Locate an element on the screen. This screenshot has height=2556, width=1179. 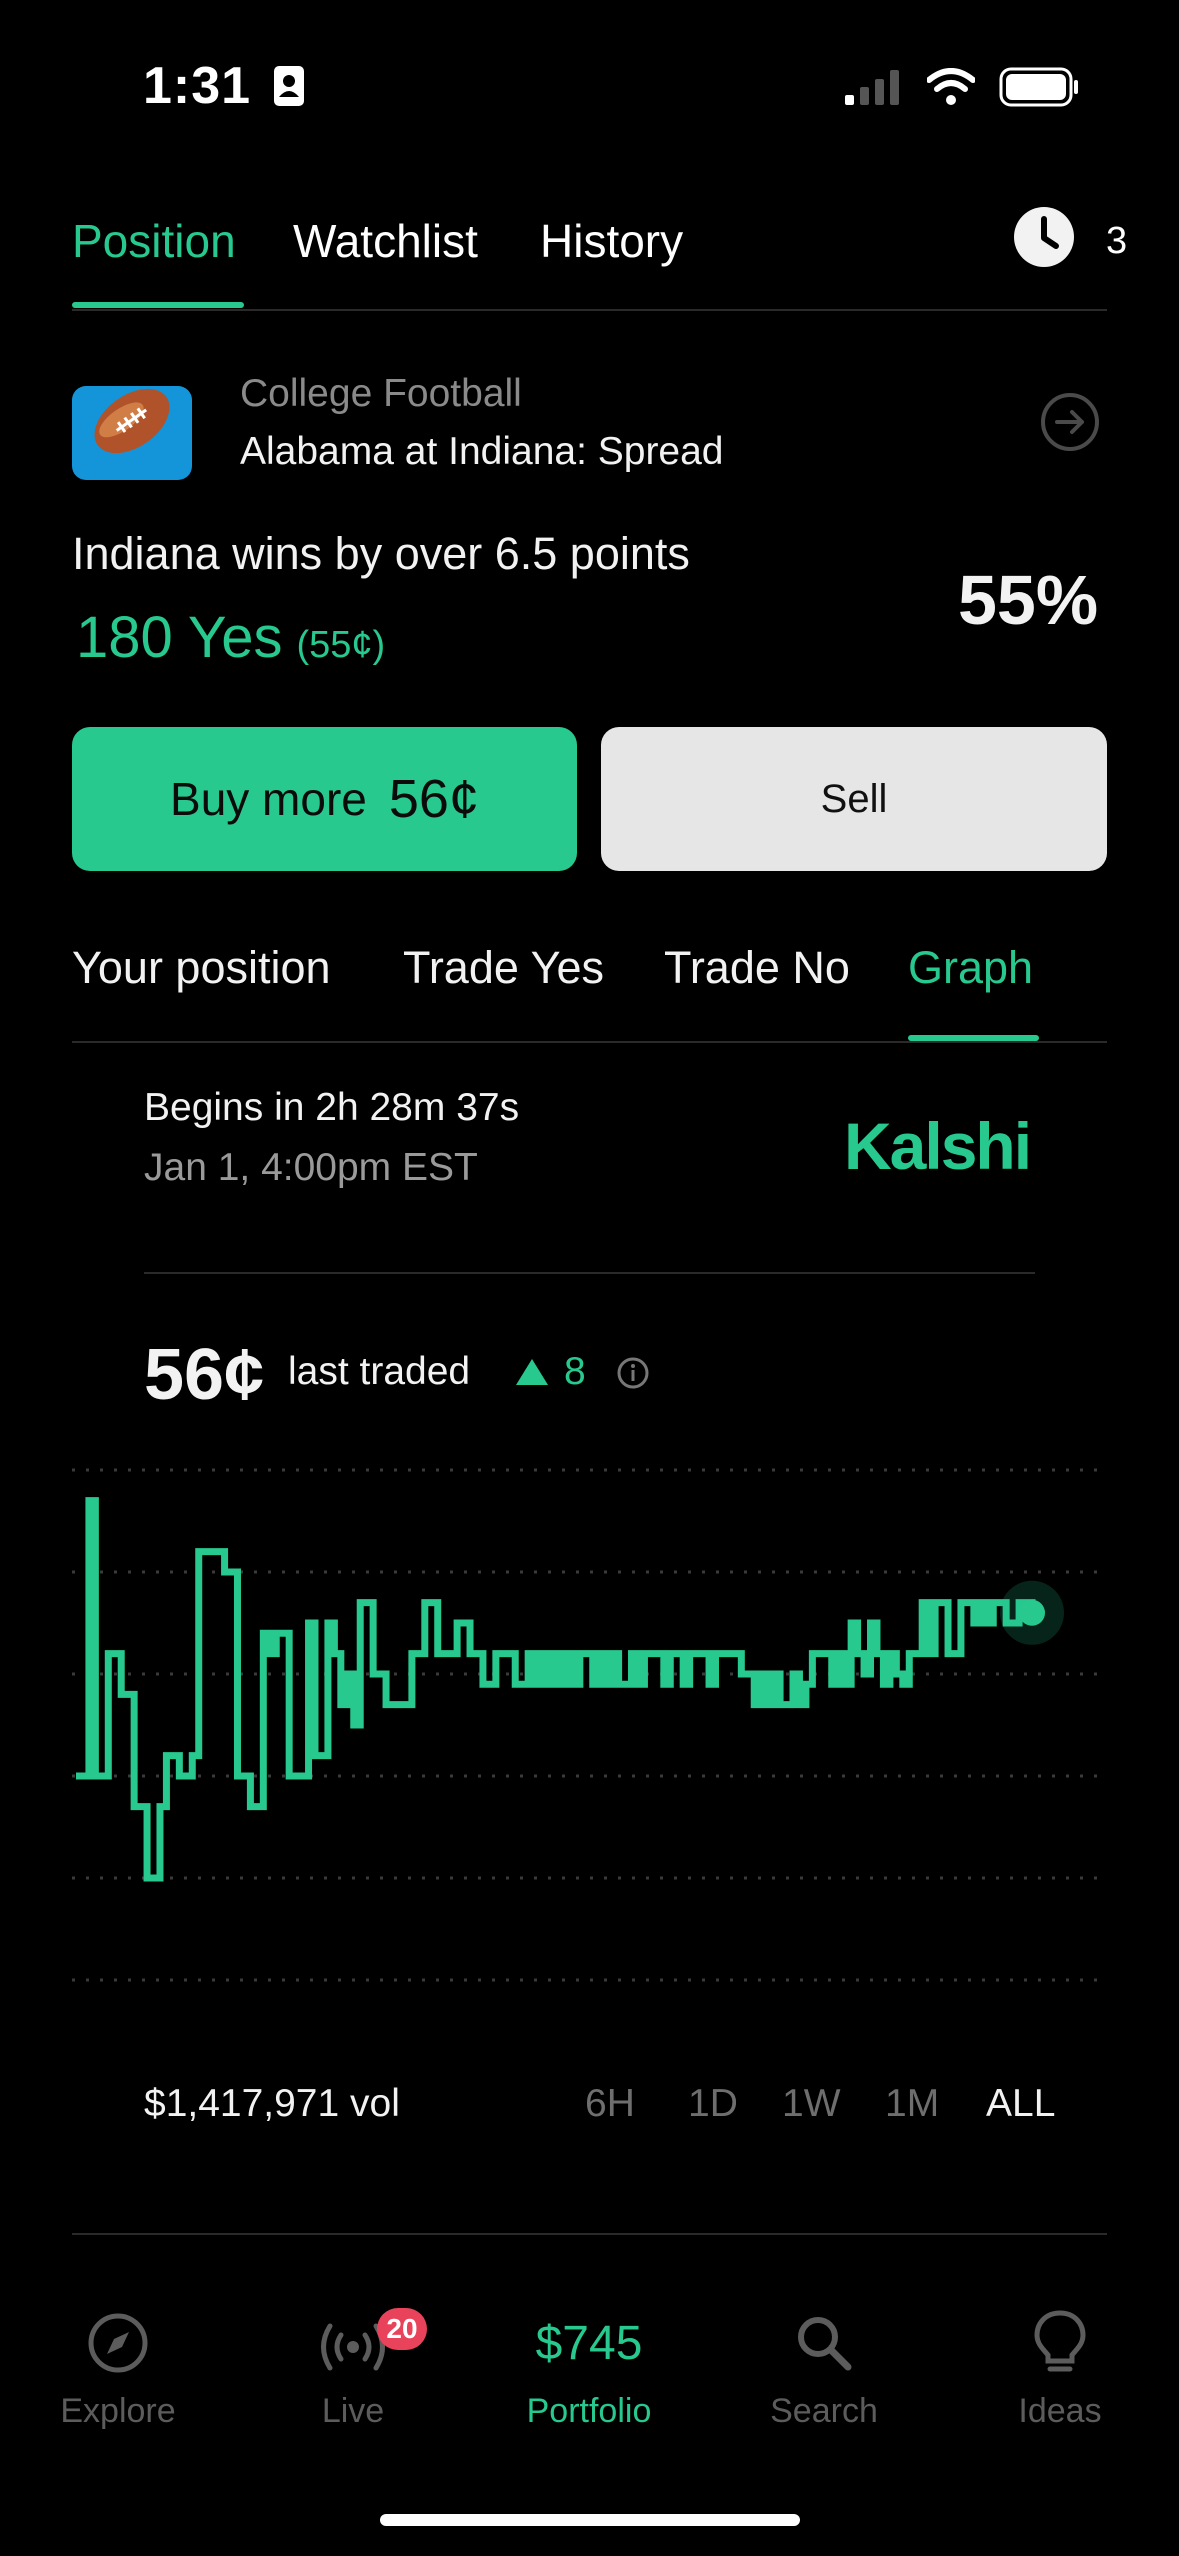
tab-watchlist: Watchlist is located at coordinates (385, 241).